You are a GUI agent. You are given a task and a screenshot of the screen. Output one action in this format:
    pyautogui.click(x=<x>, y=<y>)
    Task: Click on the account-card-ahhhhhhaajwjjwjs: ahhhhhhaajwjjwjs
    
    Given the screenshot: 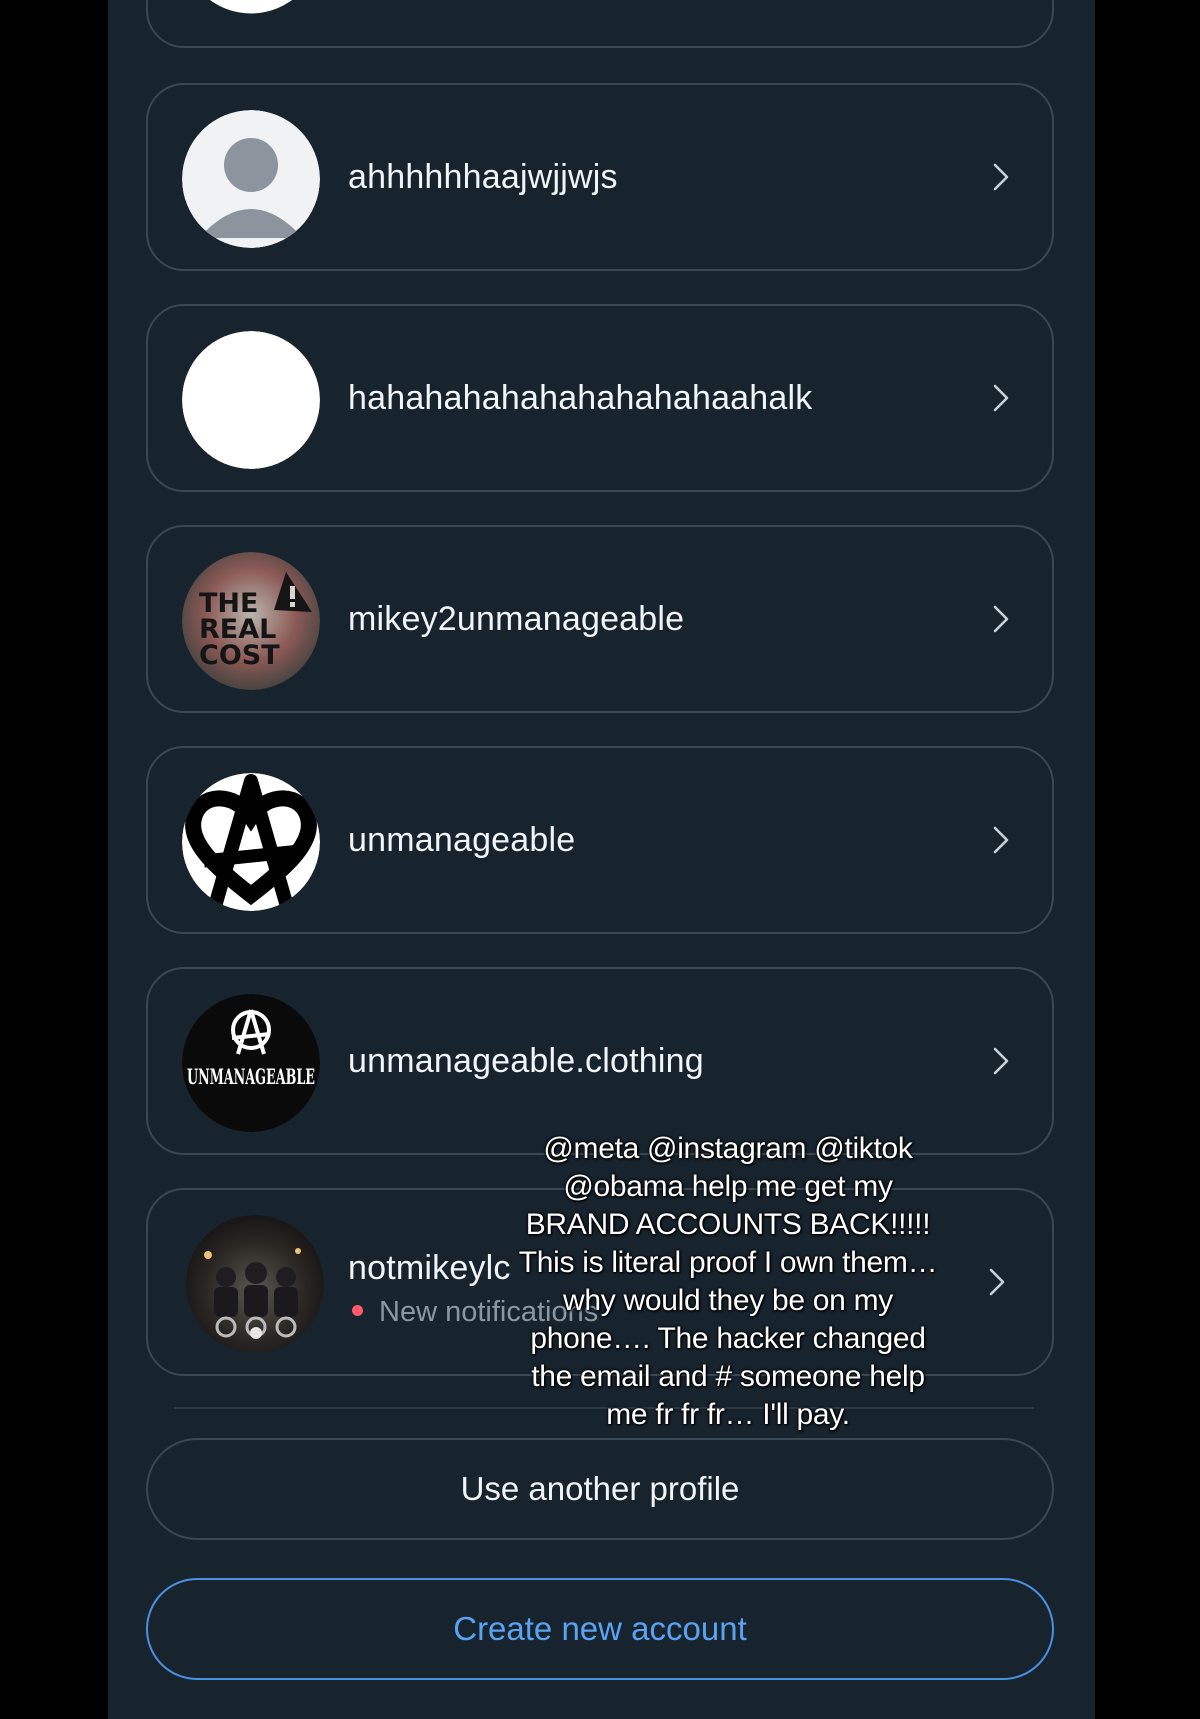 What is the action you would take?
    pyautogui.click(x=600, y=177)
    